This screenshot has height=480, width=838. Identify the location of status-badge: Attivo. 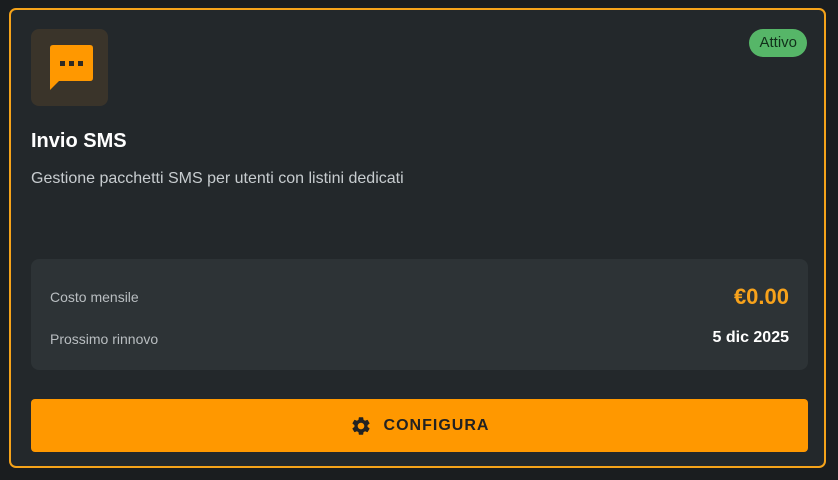
(778, 43).